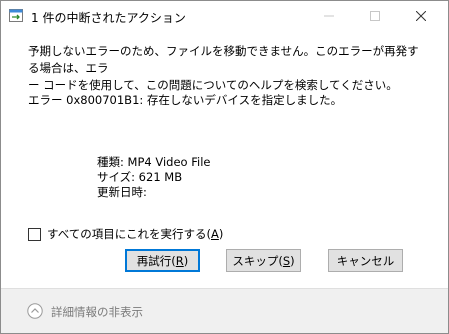 This screenshot has height=334, width=449. I want to click on window-title: 1 件の中断されたアクション, so click(108, 18).